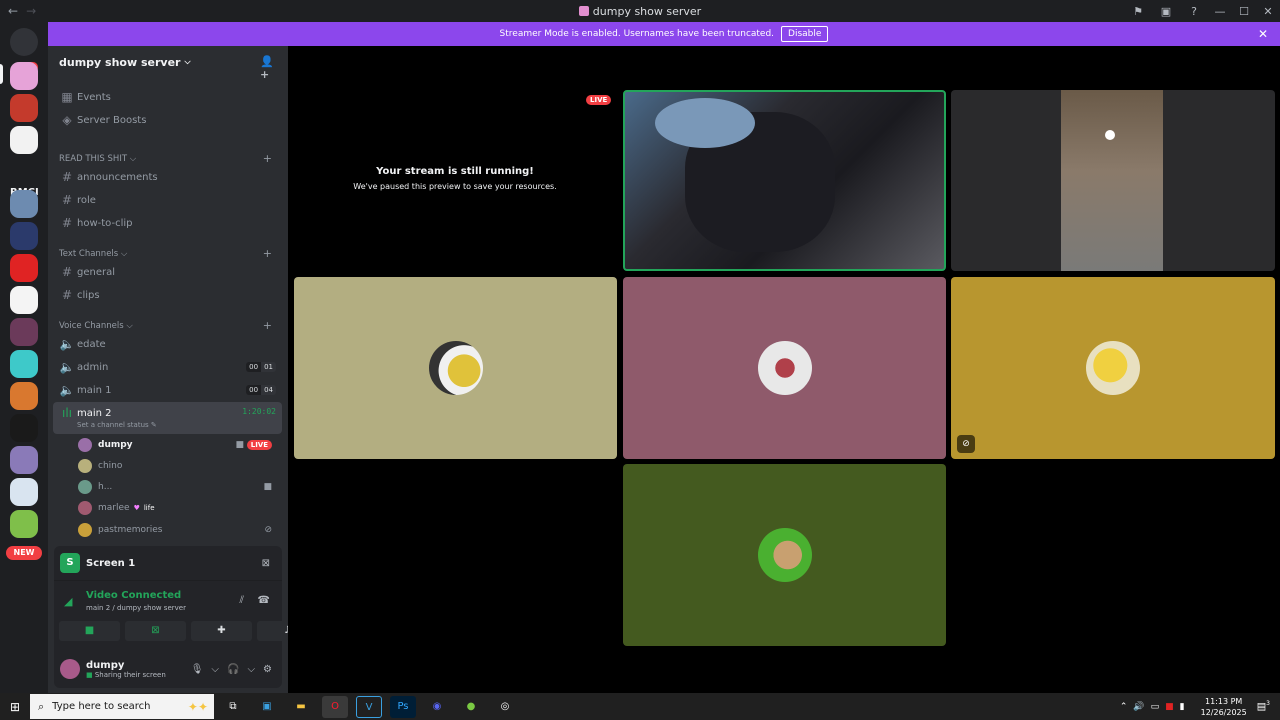 The height and width of the screenshot is (720, 1280). Describe the element at coordinates (1220, 11) in the screenshot. I see `minimize-button: —` at that location.